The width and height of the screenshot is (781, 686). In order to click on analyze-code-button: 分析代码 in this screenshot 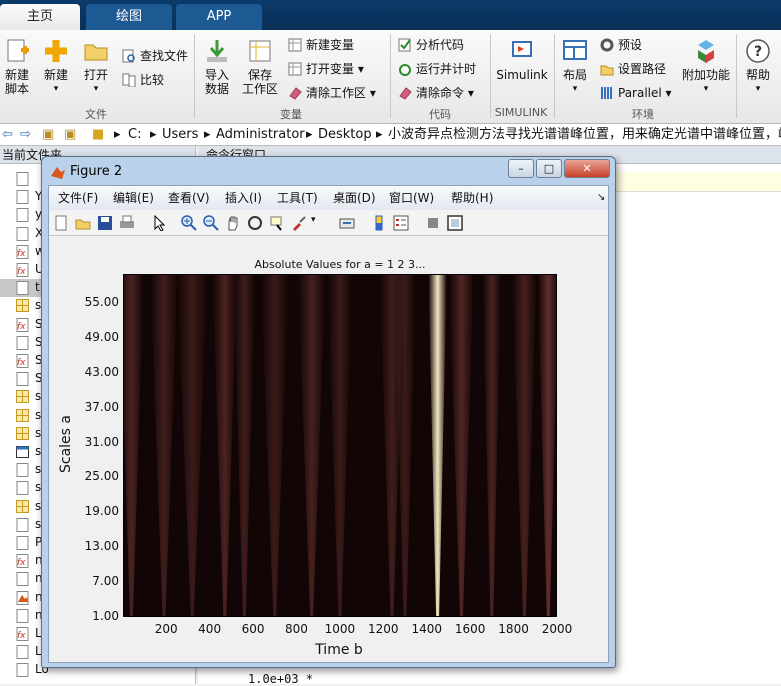, I will do `click(431, 45)`.